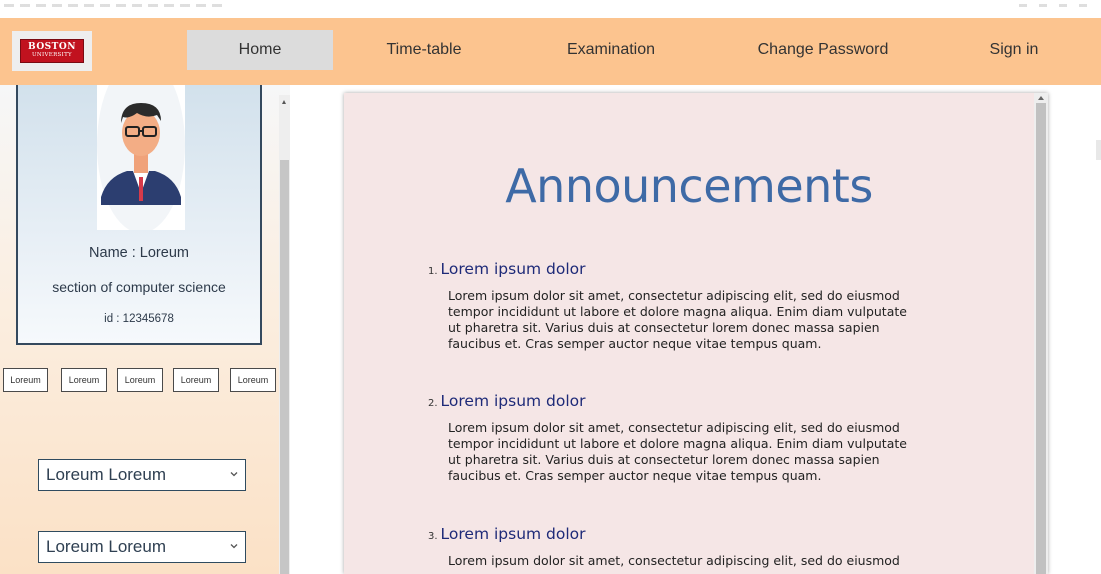  I want to click on profile-name: Name : Loreum, so click(139, 253).